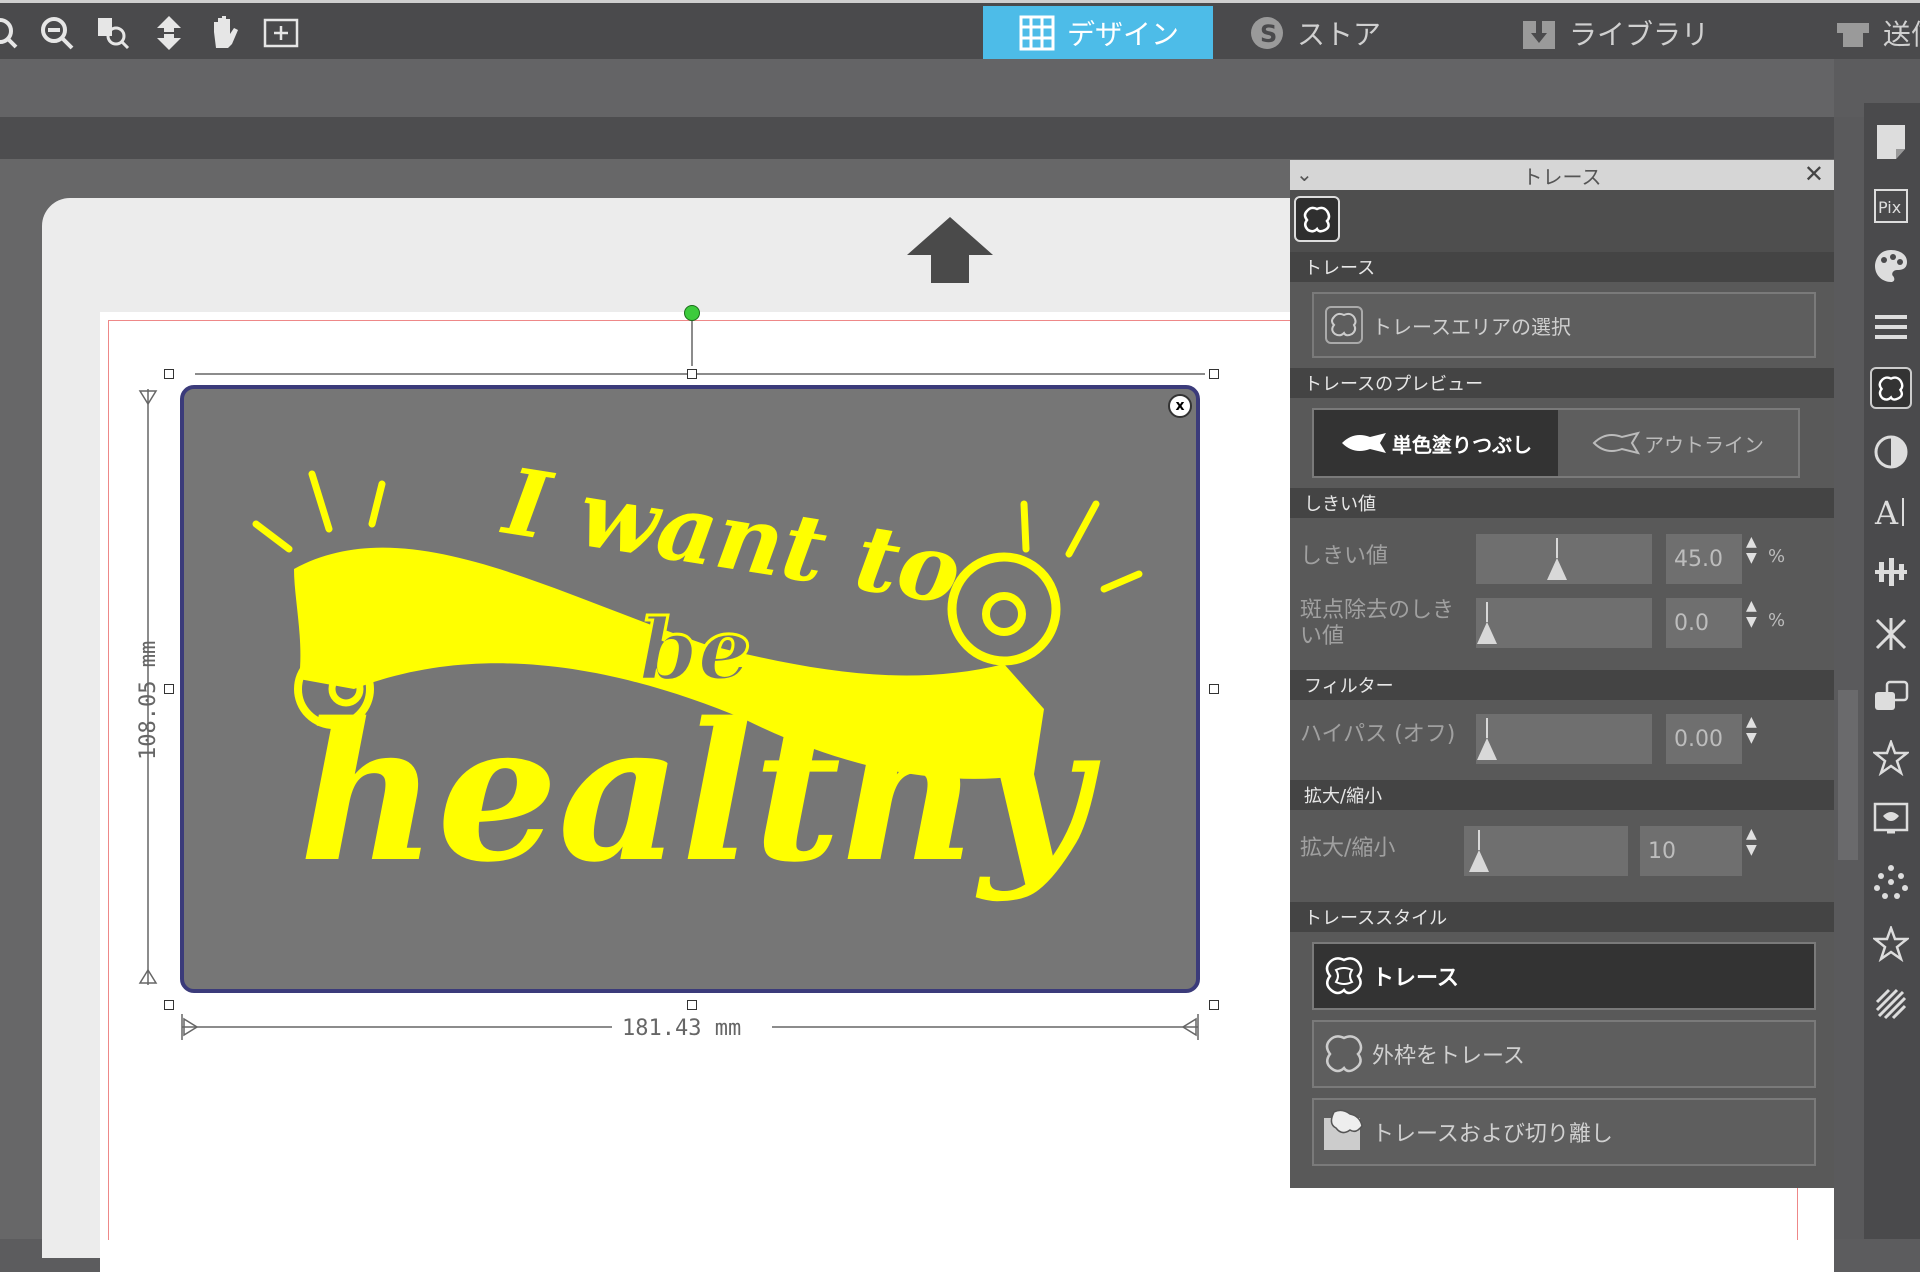  Describe the element at coordinates (1616, 443) in the screenshot. I see `fish-outline-icon` at that location.